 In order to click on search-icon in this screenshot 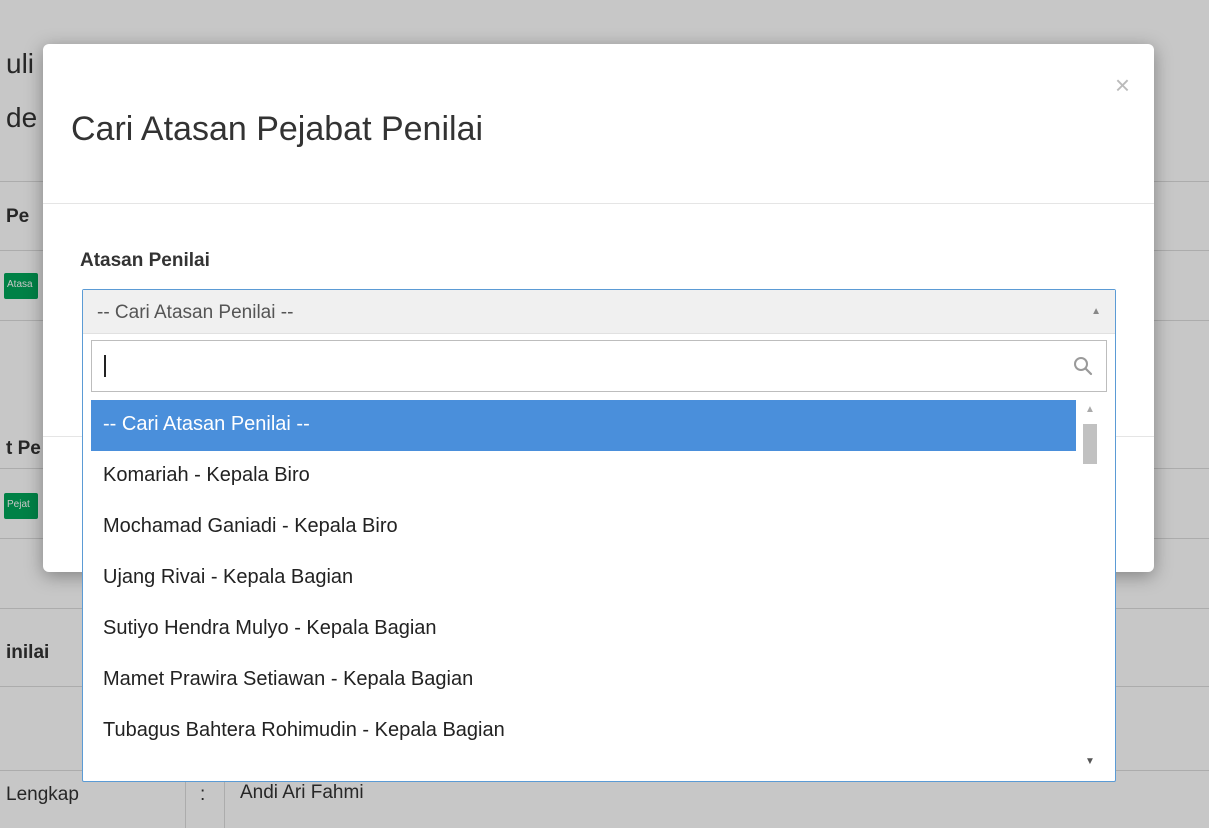, I will do `click(1083, 366)`.